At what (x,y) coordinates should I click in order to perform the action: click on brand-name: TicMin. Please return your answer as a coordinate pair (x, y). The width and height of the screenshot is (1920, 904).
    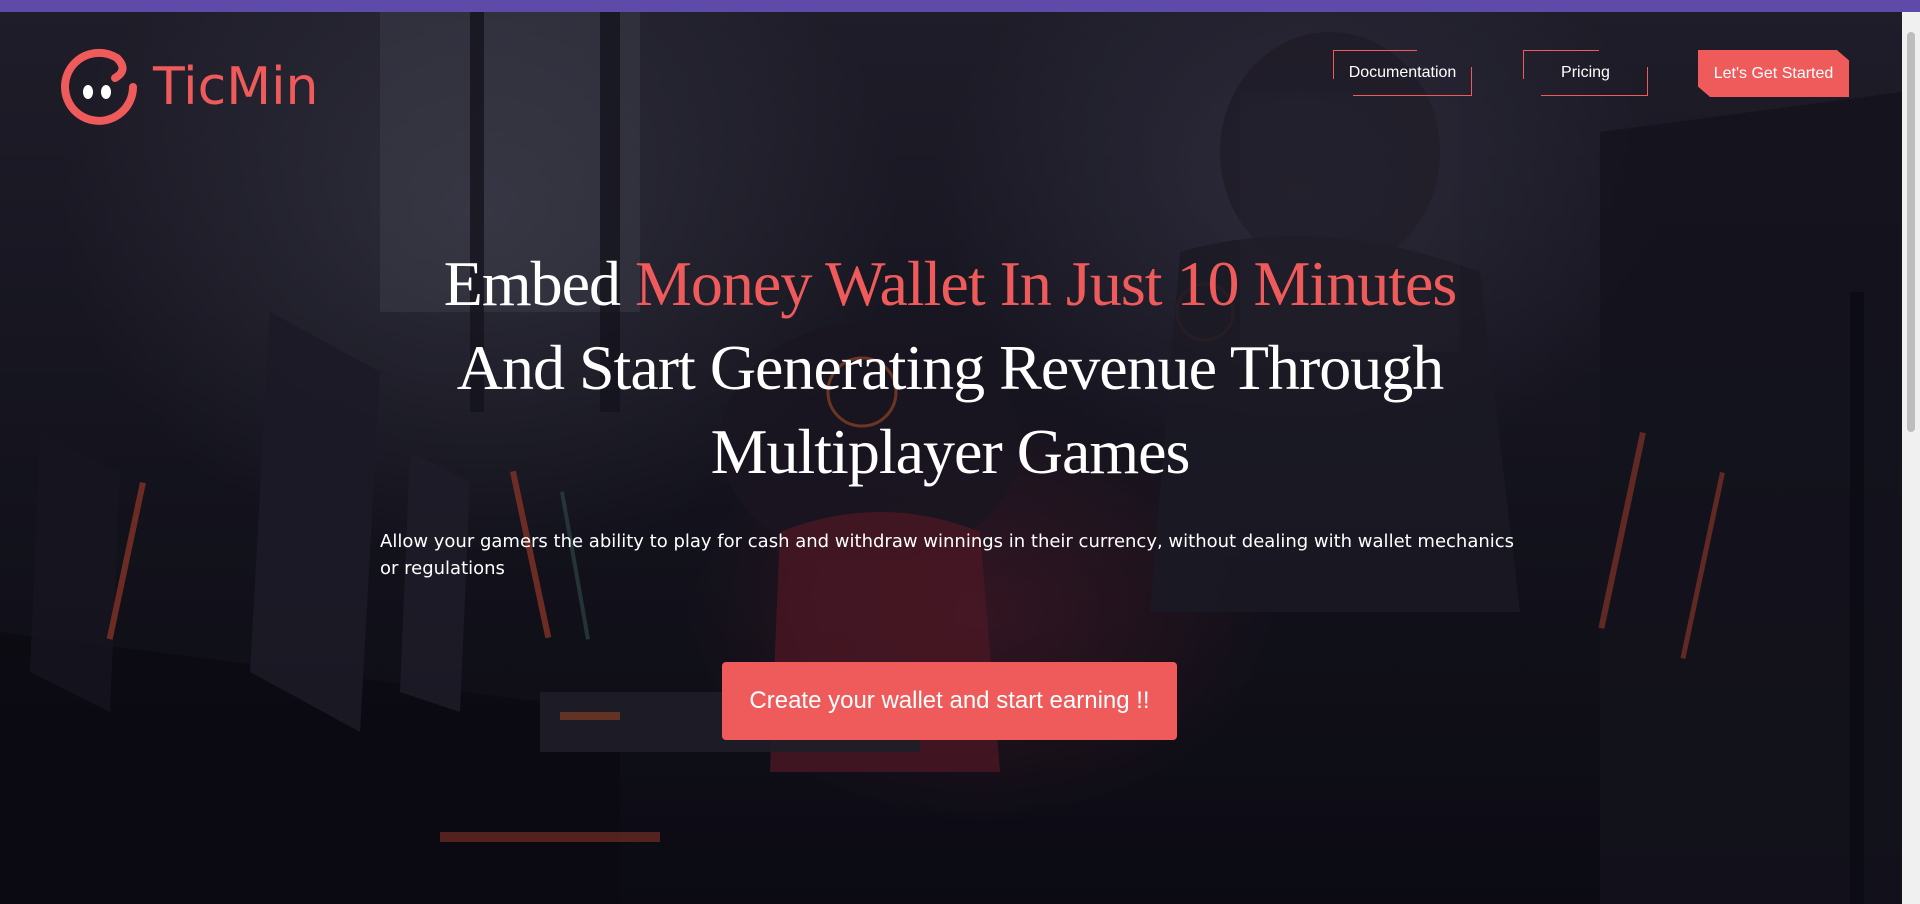
    Looking at the image, I should click on (236, 87).